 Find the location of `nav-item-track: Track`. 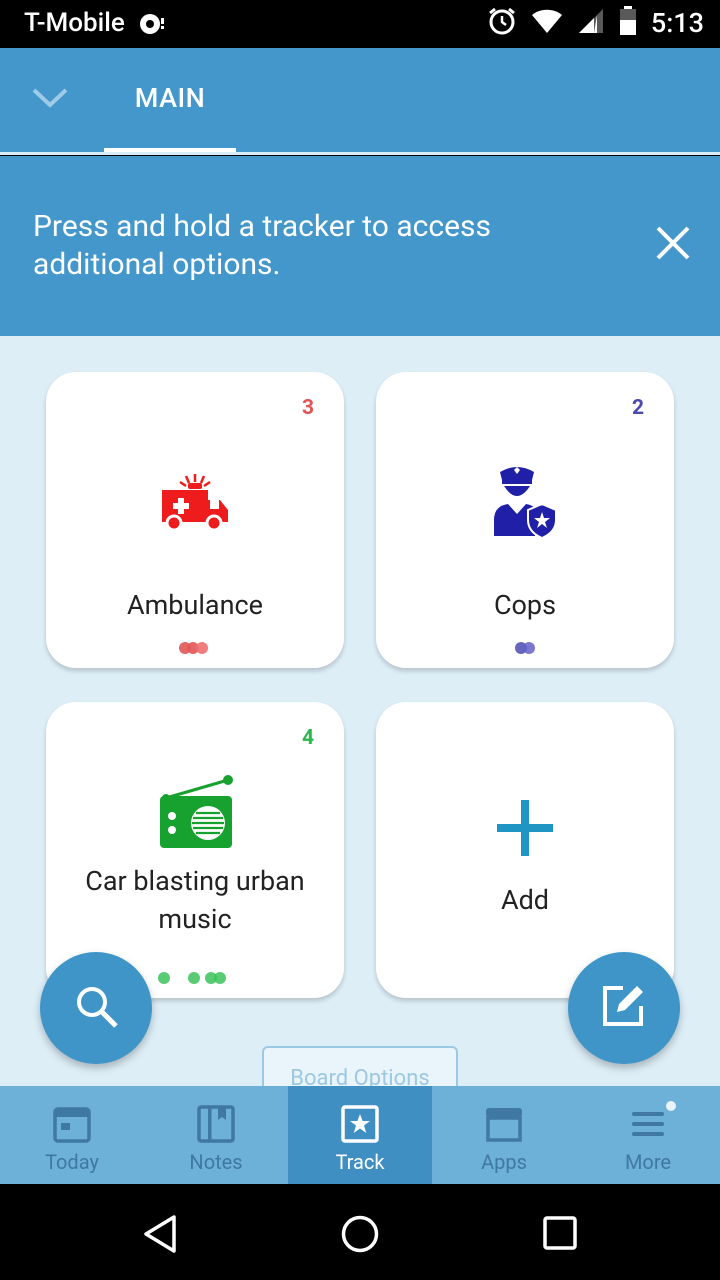

nav-item-track: Track is located at coordinates (360, 1135).